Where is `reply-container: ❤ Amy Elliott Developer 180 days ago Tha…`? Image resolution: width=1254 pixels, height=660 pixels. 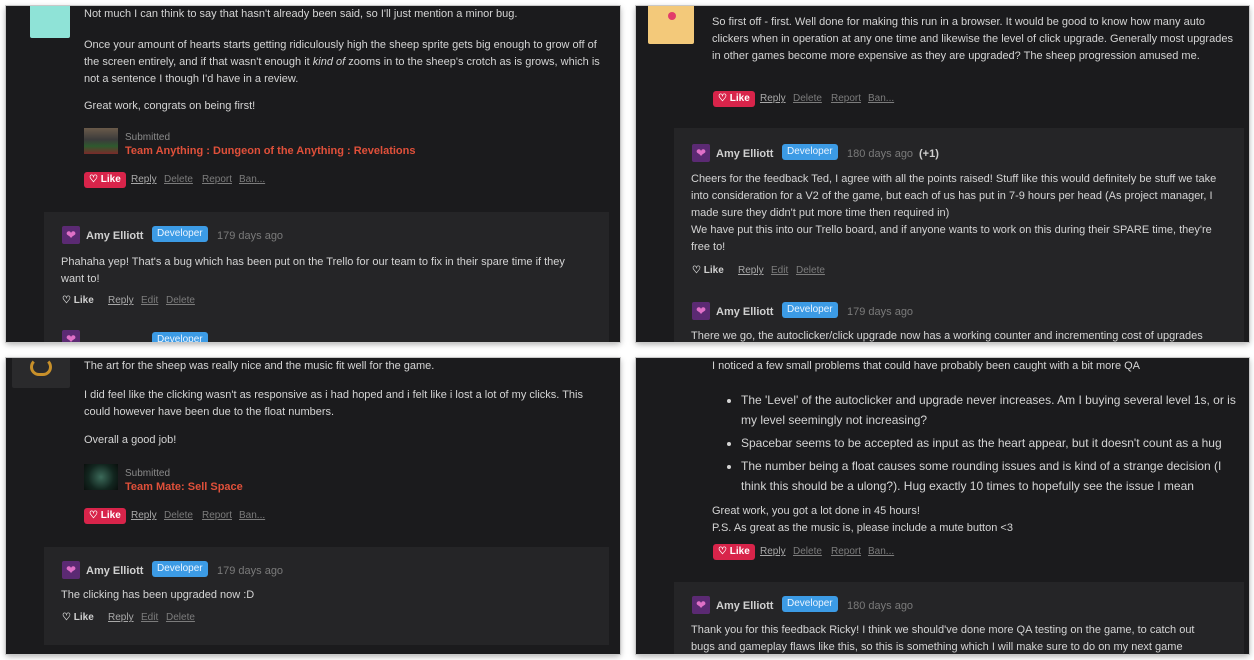
reply-container: ❤ Amy Elliott Developer 180 days ago Tha… is located at coordinates (959, 618).